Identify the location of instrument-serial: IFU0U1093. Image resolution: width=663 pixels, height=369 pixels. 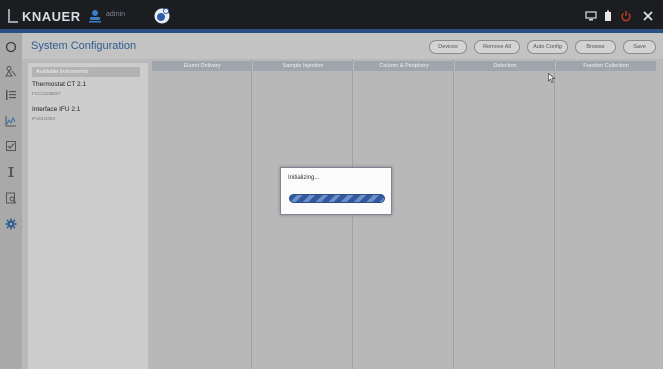
(44, 118).